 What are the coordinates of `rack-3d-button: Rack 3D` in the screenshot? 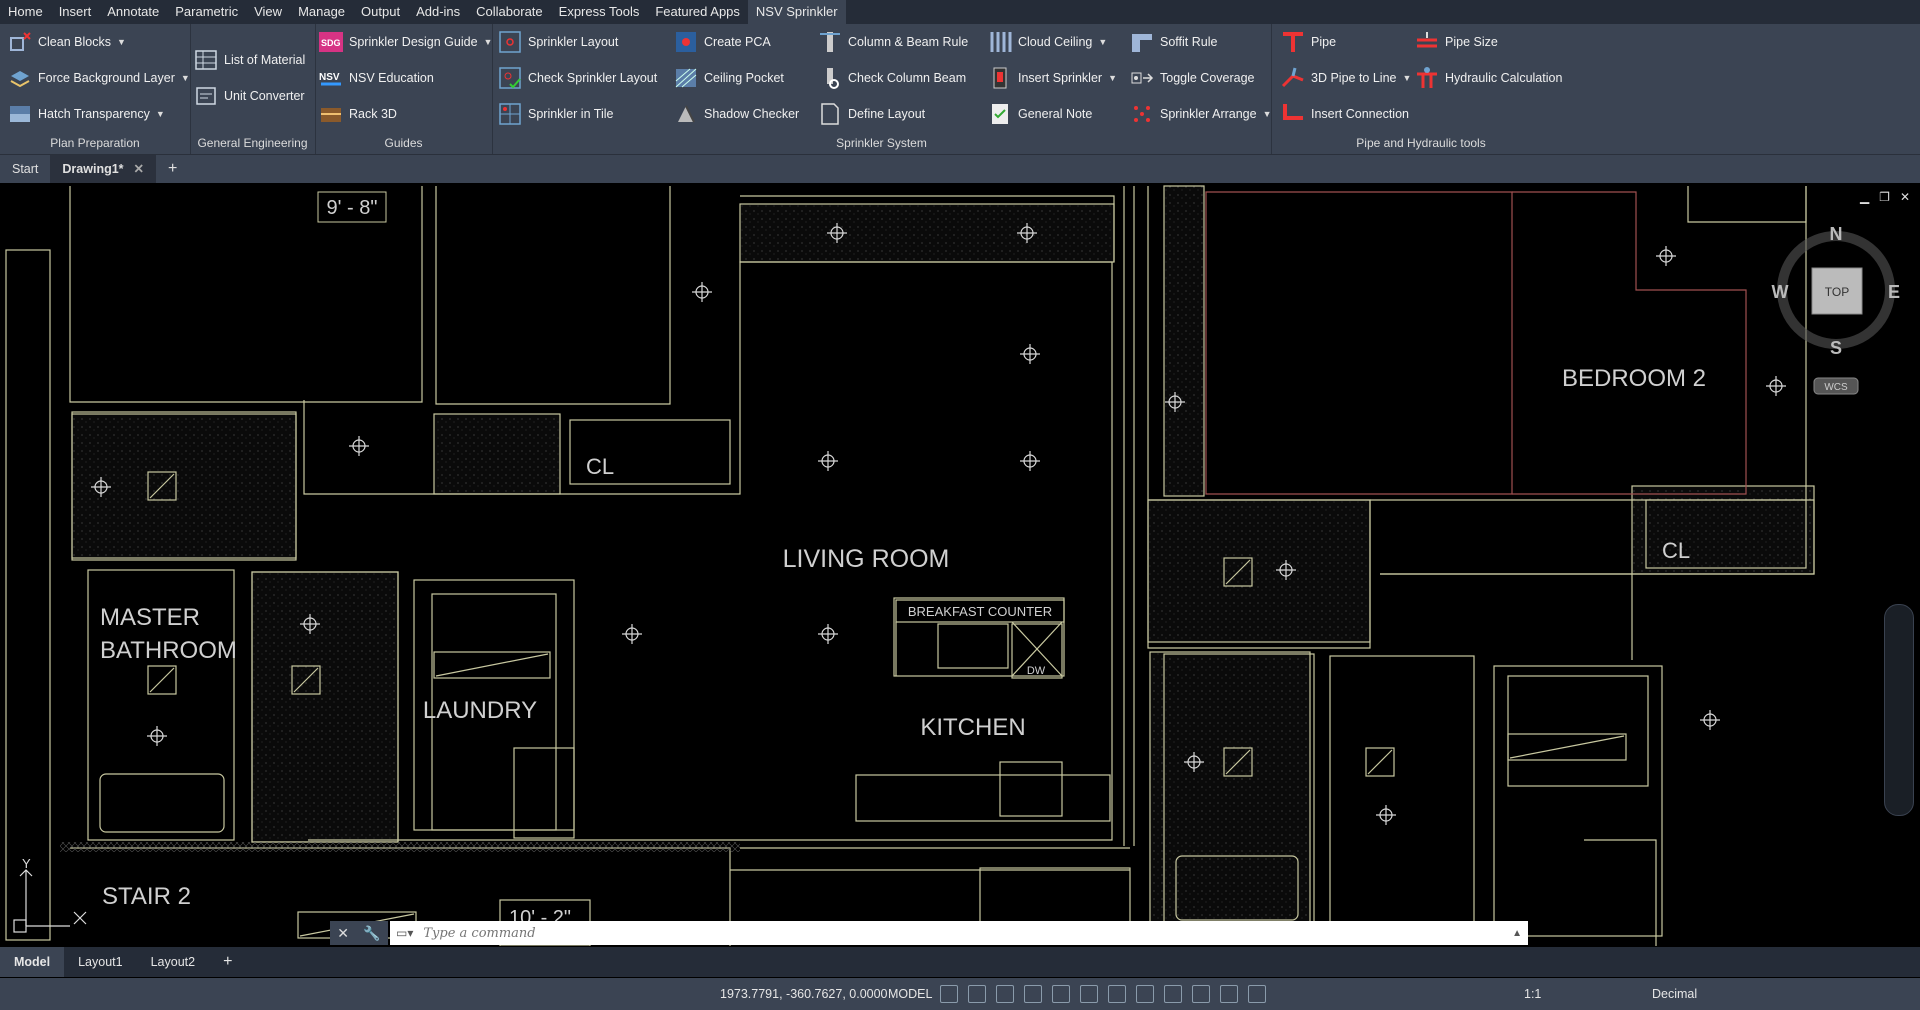 It's located at (358, 114).